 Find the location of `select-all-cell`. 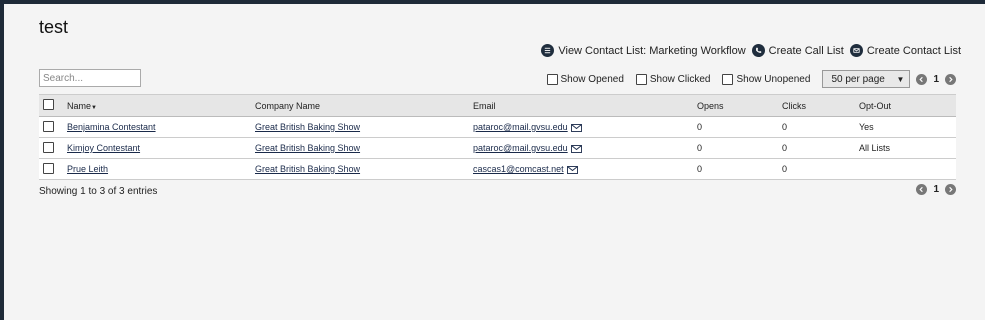

select-all-cell is located at coordinates (53, 105).